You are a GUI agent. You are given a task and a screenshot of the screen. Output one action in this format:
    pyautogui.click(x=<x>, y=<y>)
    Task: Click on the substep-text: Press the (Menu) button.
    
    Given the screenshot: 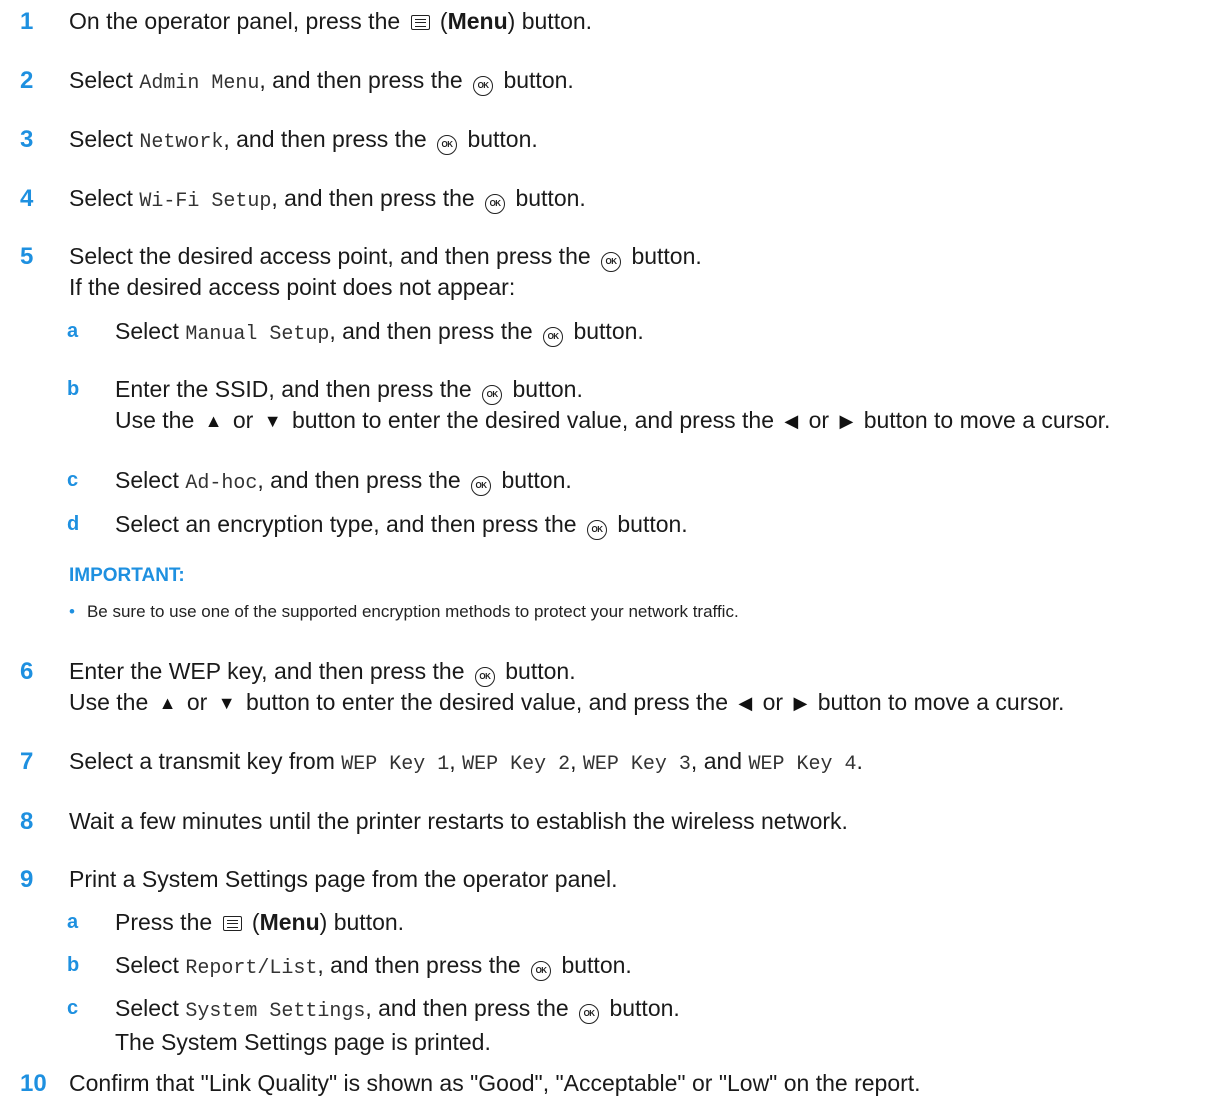 What is the action you would take?
    pyautogui.click(x=260, y=922)
    